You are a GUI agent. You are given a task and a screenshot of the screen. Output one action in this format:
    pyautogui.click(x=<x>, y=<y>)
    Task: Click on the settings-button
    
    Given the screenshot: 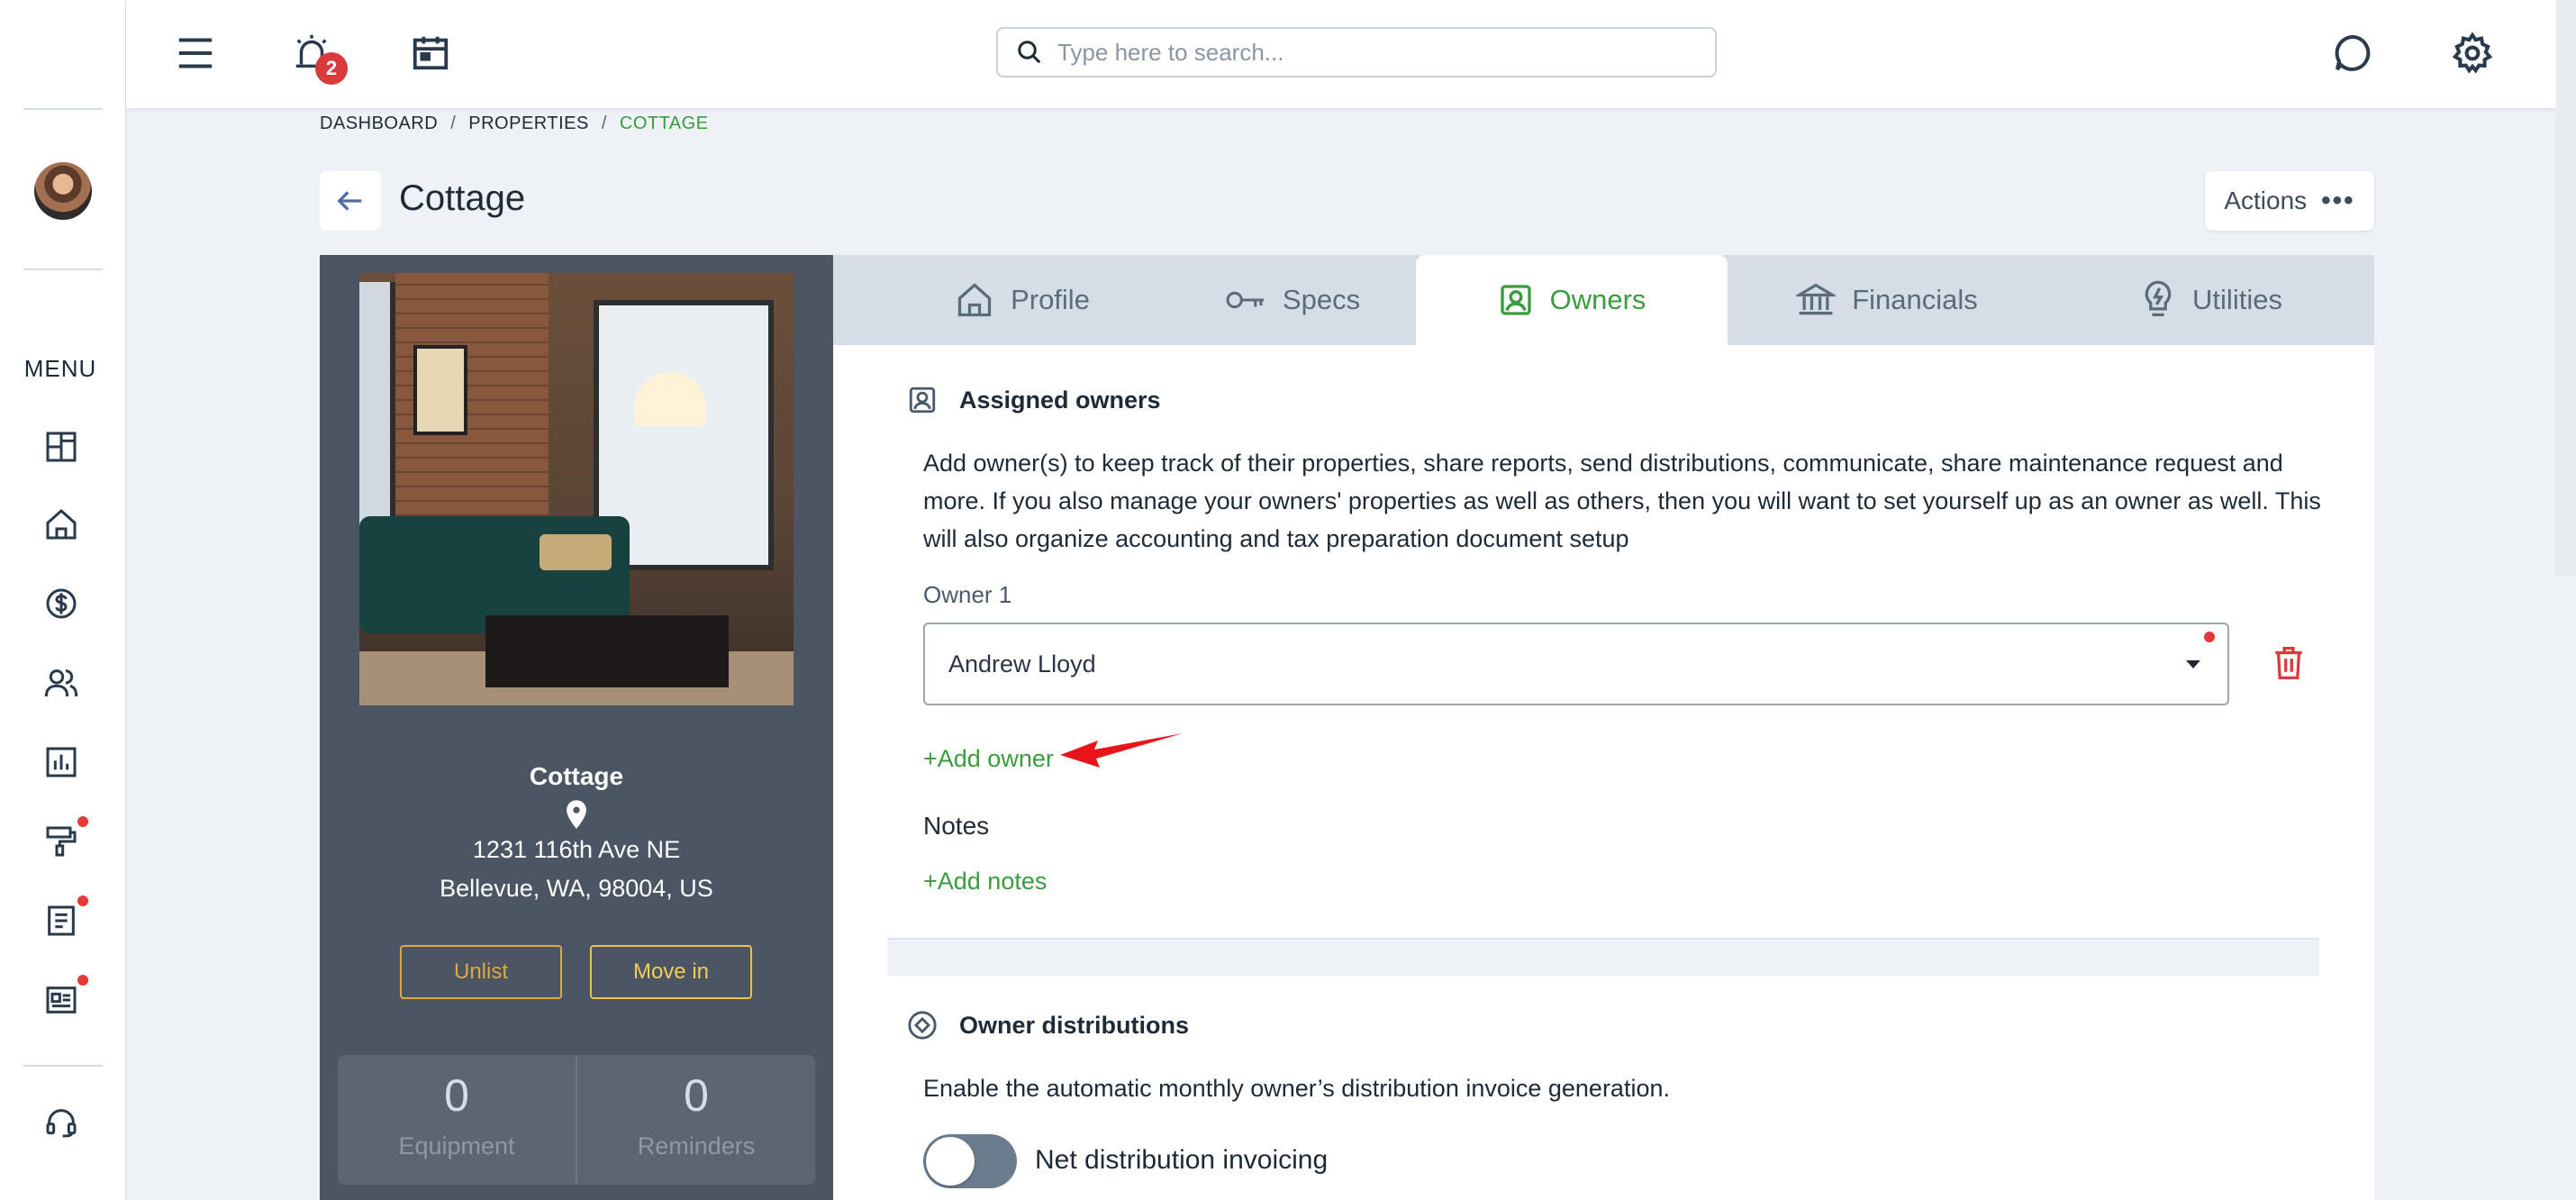 What is the action you would take?
    pyautogui.click(x=2472, y=53)
    